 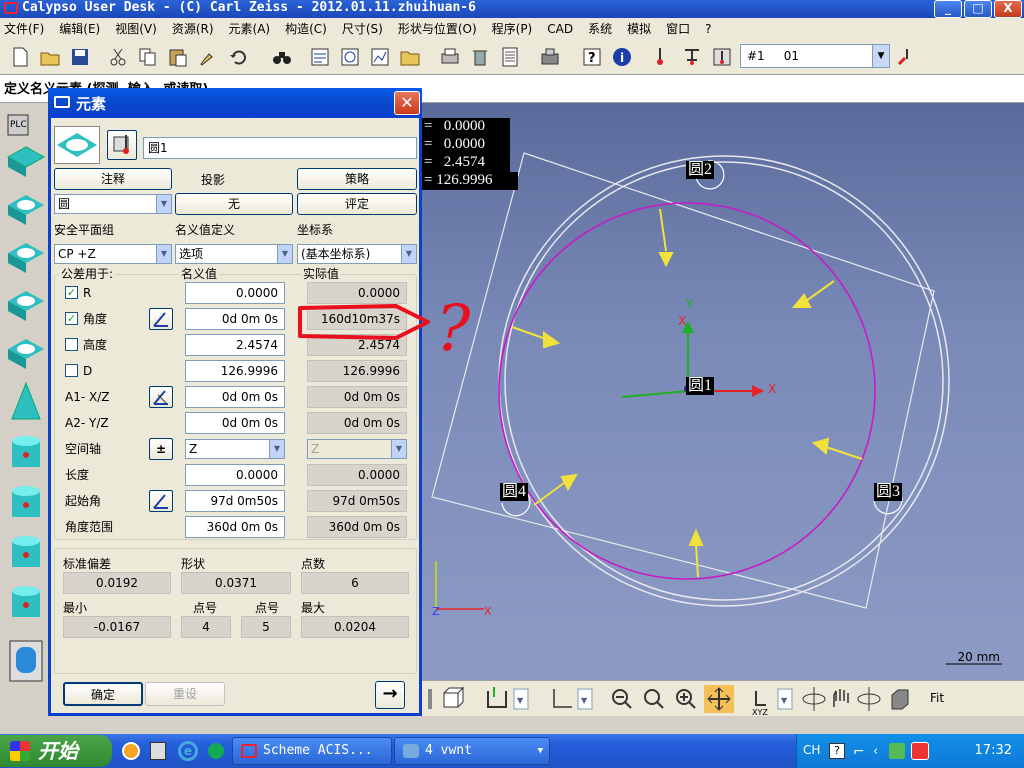 What do you see at coordinates (622, 57) in the screenshot?
I see `info-icon: i` at bounding box center [622, 57].